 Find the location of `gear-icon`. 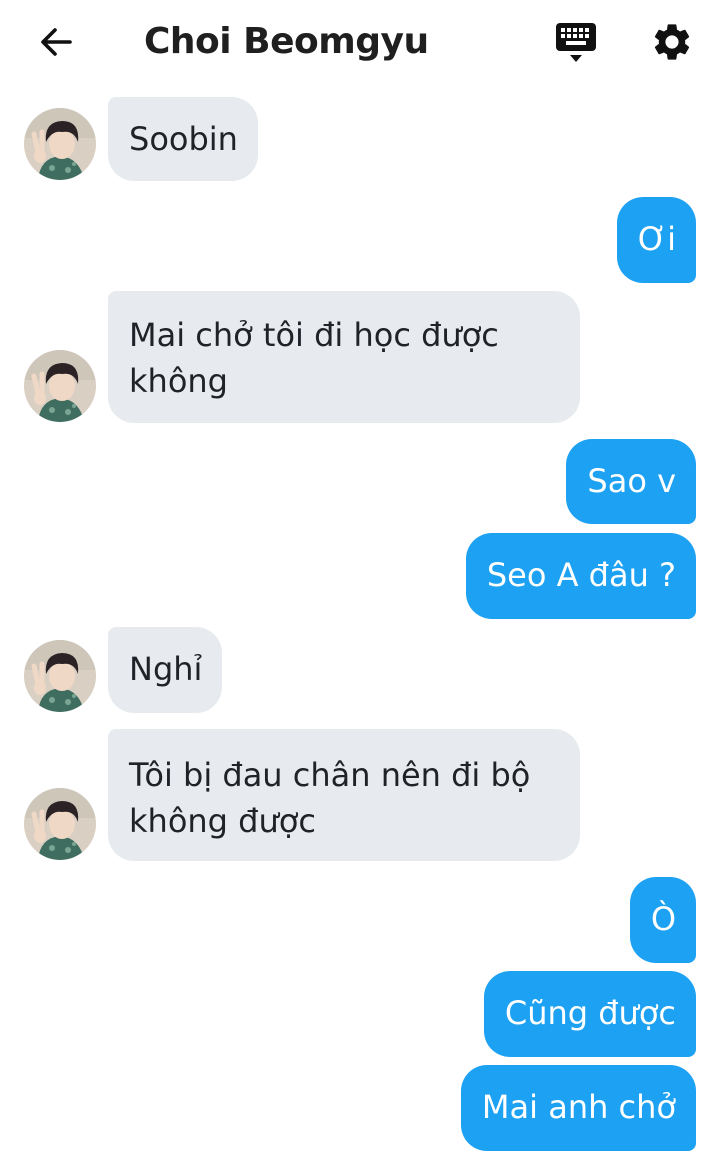

gear-icon is located at coordinates (672, 42).